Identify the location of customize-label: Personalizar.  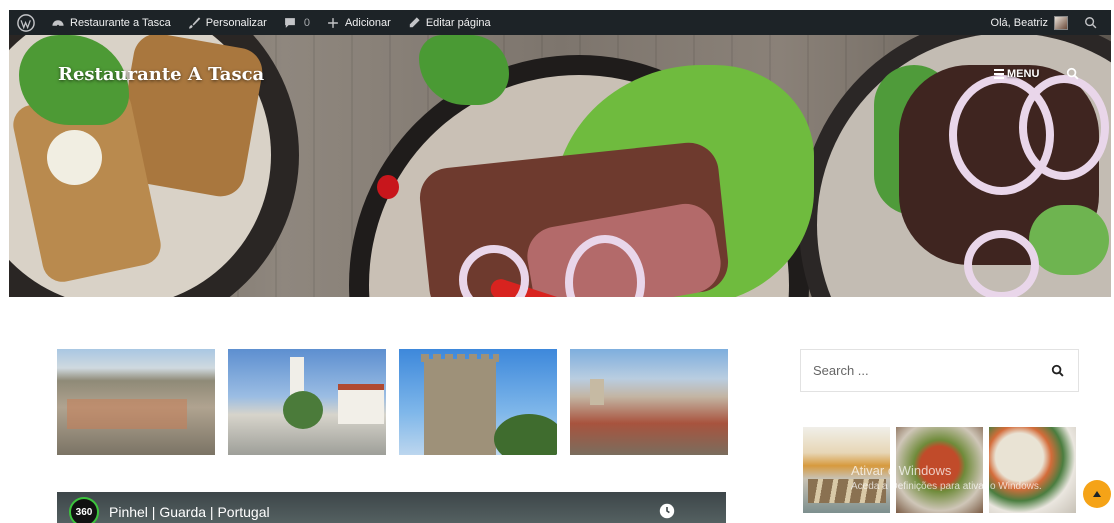
(236, 22).